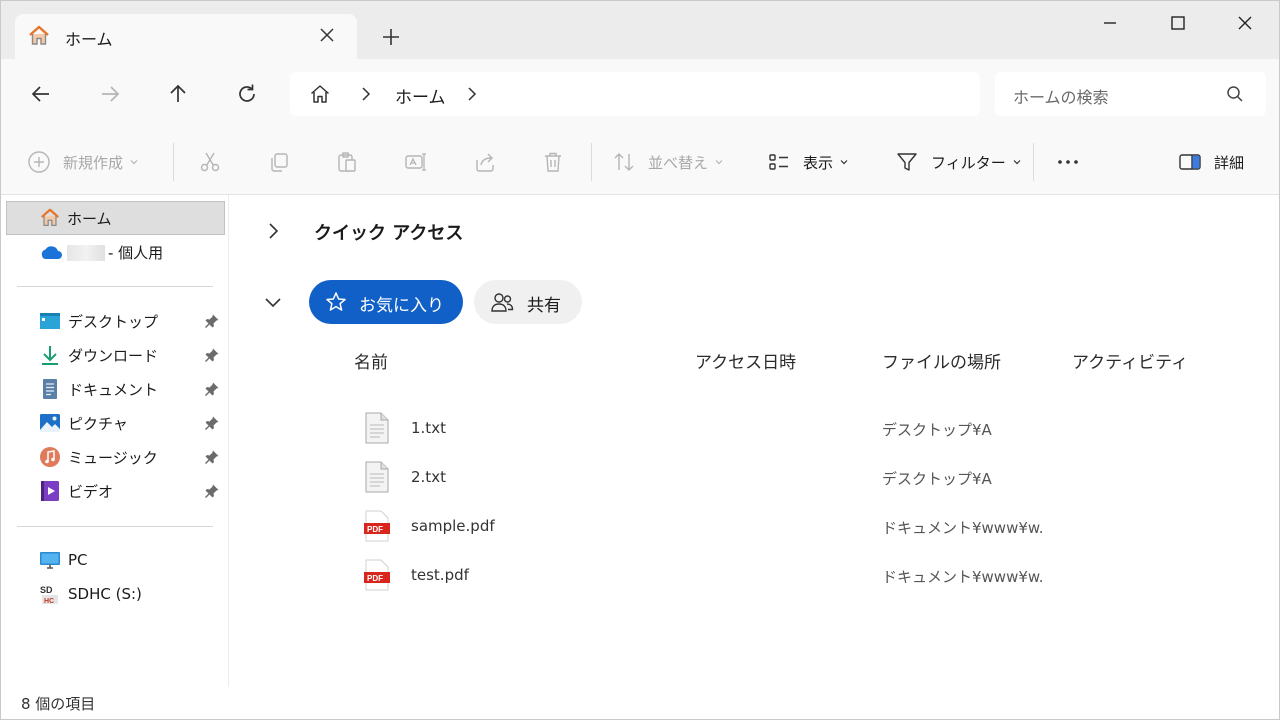  I want to click on sidebar-item-label: ビデオ, so click(91, 492).